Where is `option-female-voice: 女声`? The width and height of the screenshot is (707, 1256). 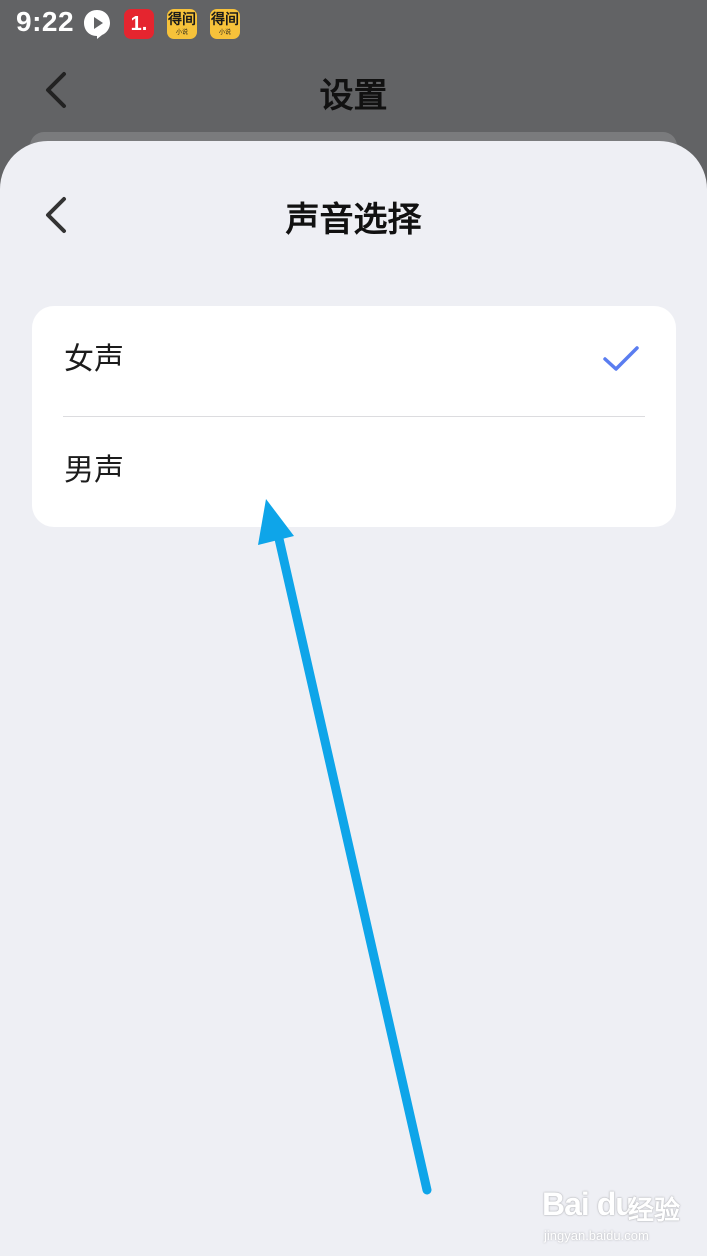 option-female-voice: 女声 is located at coordinates (354, 361).